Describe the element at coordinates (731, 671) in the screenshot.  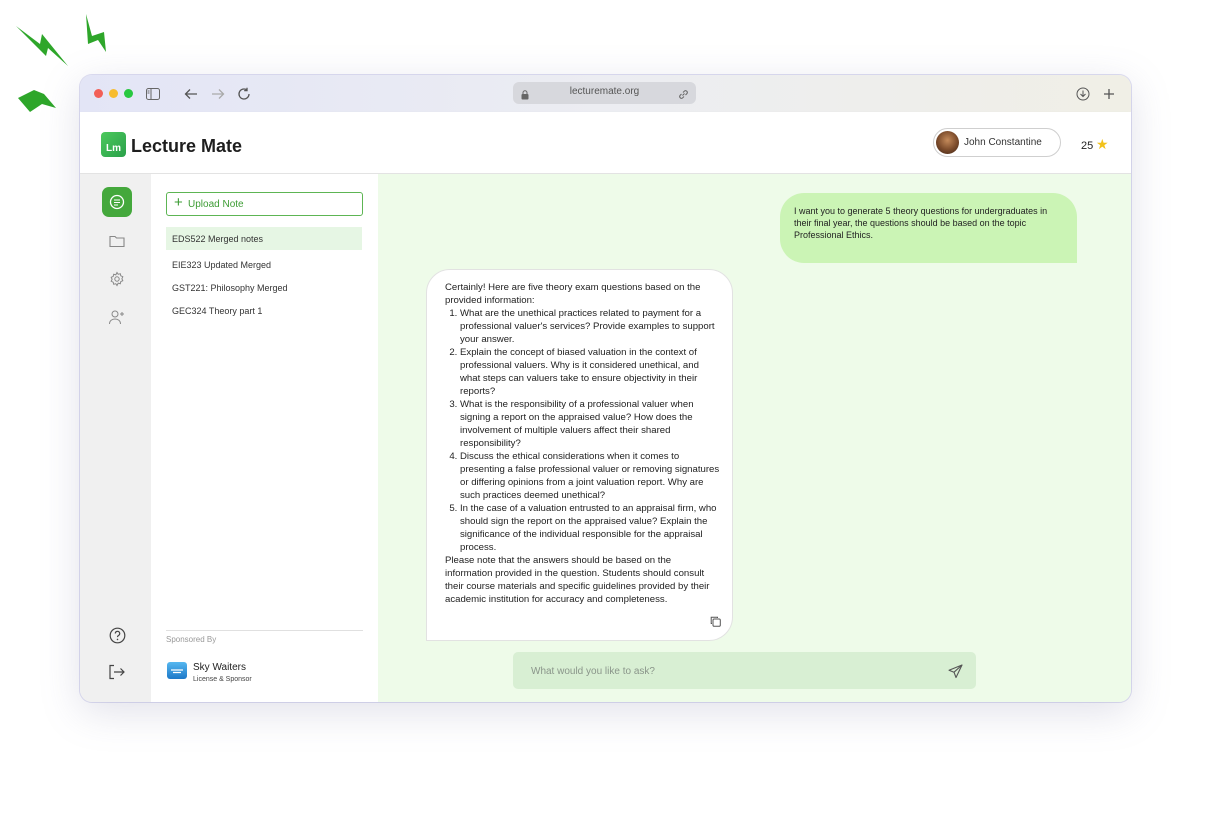
I see `chat-input` at that location.